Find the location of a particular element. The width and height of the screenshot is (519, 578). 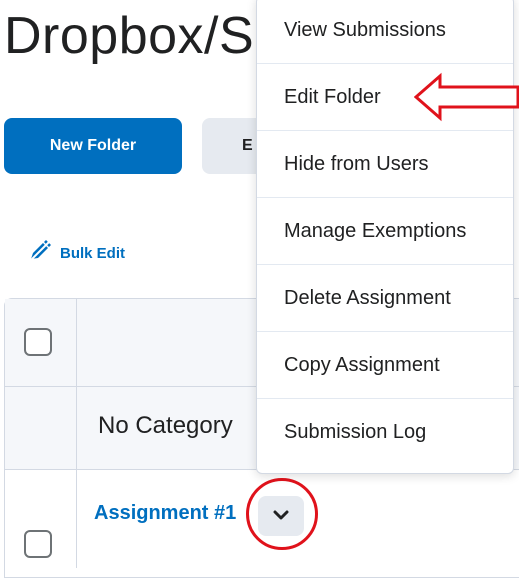

menu-item-manage-exemptions: Manage Exemptions is located at coordinates (385, 231).